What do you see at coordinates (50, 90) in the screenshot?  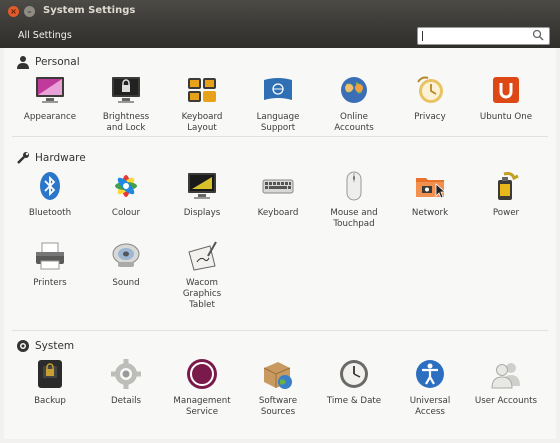 I see `appearance-icon` at bounding box center [50, 90].